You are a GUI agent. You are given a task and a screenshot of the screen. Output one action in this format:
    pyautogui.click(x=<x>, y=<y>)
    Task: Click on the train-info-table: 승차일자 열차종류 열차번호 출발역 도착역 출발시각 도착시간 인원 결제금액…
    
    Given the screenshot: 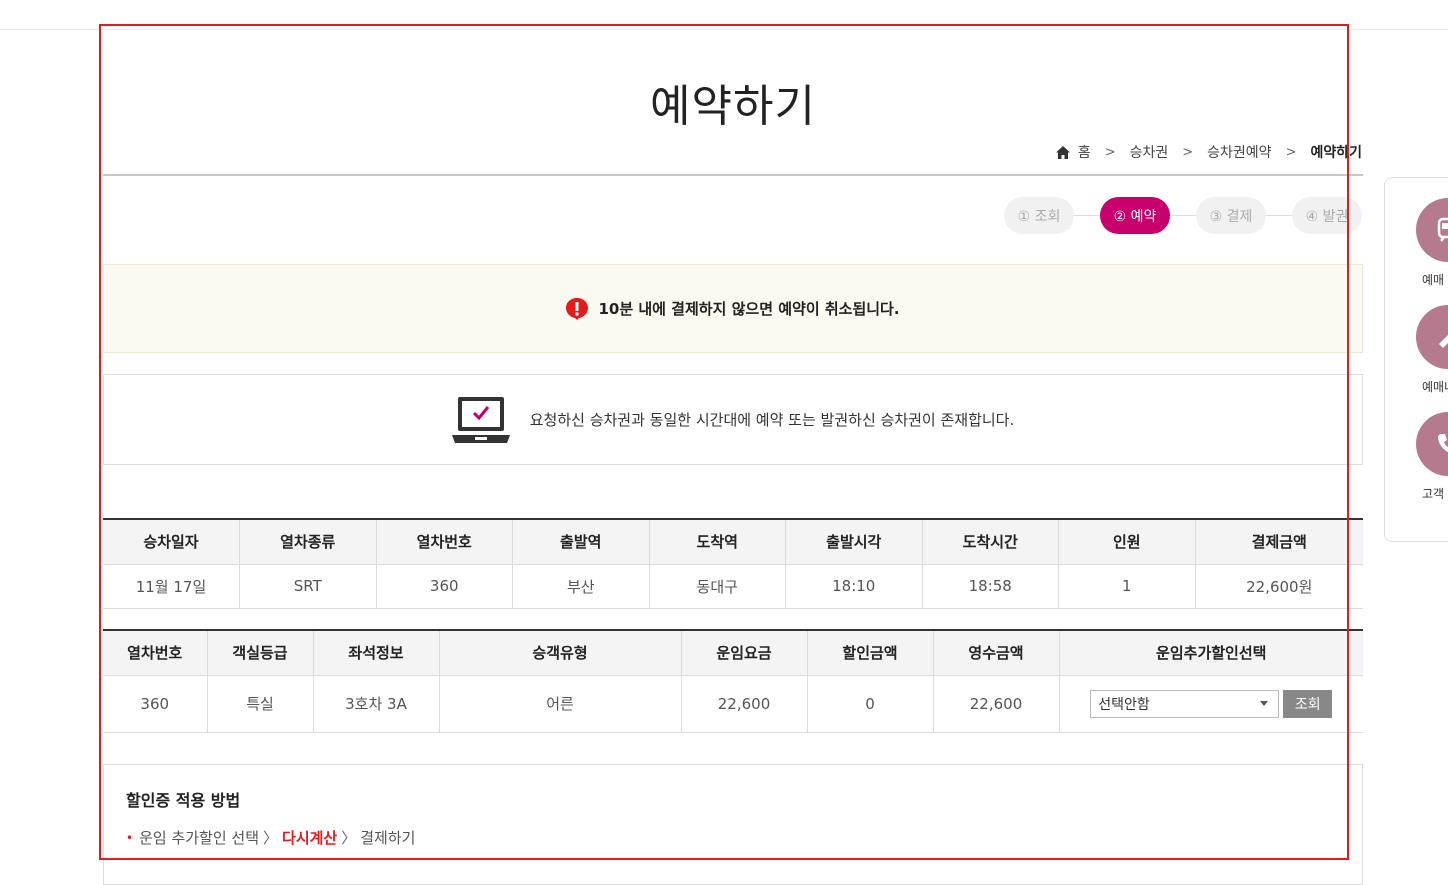 What is the action you would take?
    pyautogui.click(x=733, y=563)
    